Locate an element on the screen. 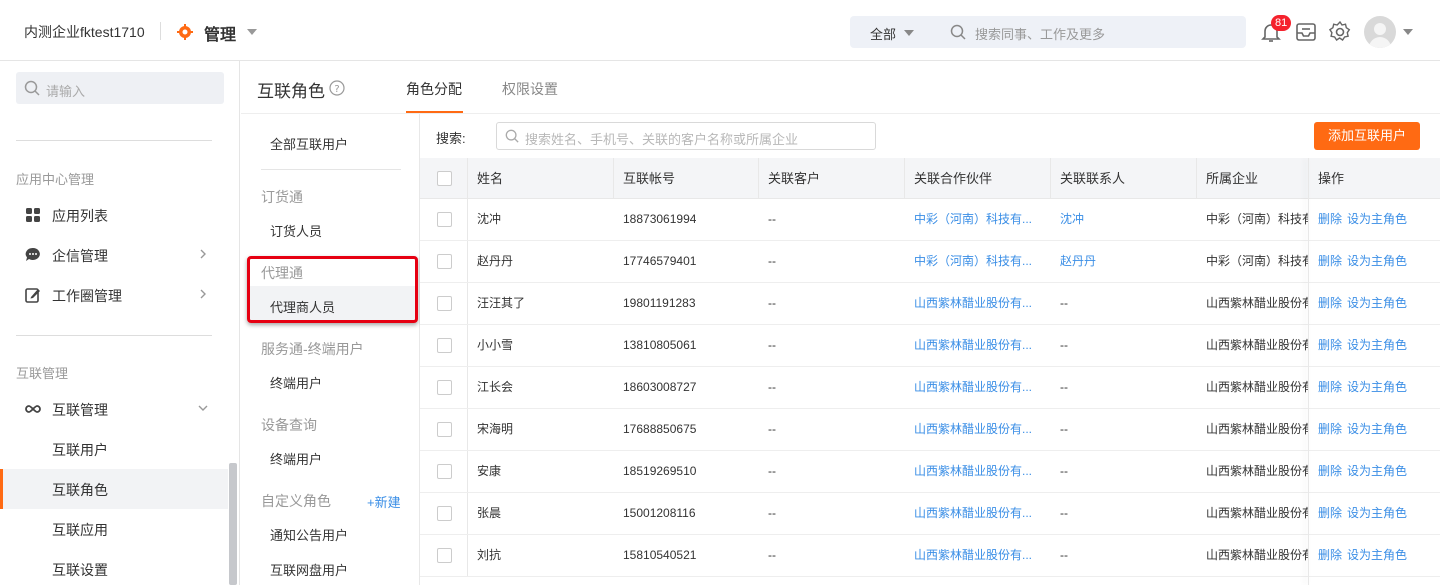  inbox-icon is located at coordinates (1306, 32).